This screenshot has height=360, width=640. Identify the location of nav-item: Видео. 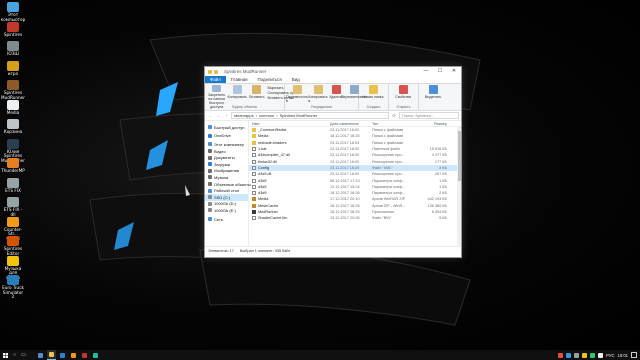
(226, 151).